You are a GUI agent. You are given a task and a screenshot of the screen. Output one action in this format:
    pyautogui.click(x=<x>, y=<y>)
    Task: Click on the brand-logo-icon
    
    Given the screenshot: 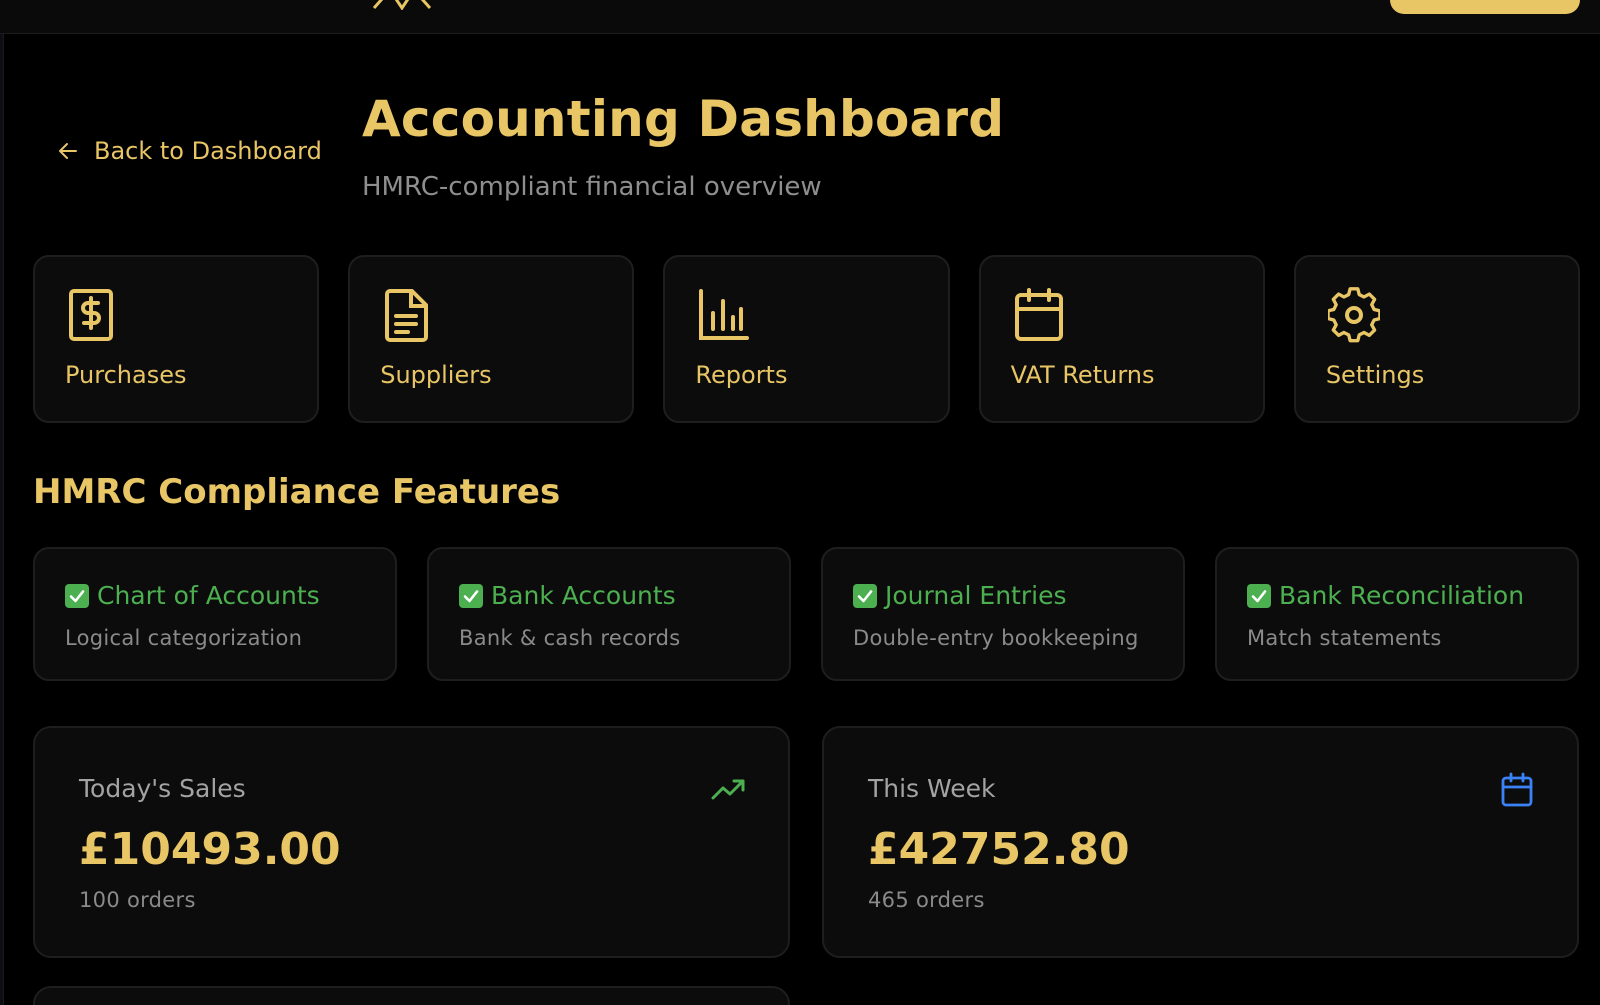 What is the action you would take?
    pyautogui.click(x=402, y=5)
    